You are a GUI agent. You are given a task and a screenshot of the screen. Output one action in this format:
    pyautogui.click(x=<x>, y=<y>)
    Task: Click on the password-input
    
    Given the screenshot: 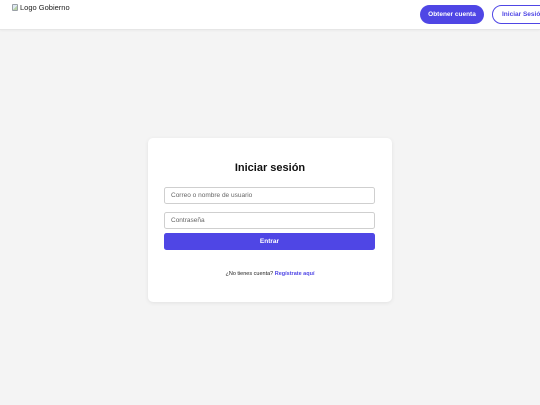 What is the action you would take?
    pyautogui.click(x=269, y=220)
    